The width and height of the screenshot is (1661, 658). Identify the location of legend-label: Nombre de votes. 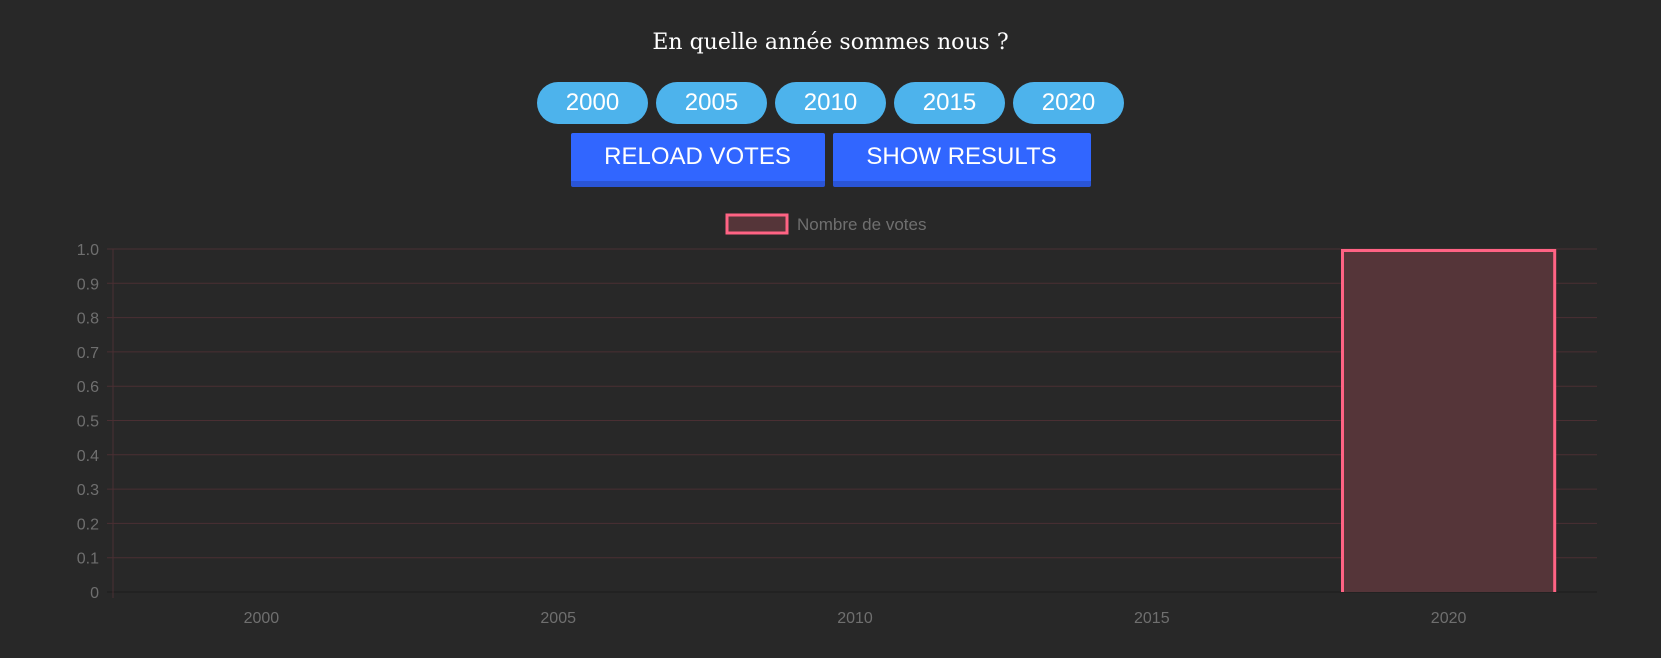
(861, 224).